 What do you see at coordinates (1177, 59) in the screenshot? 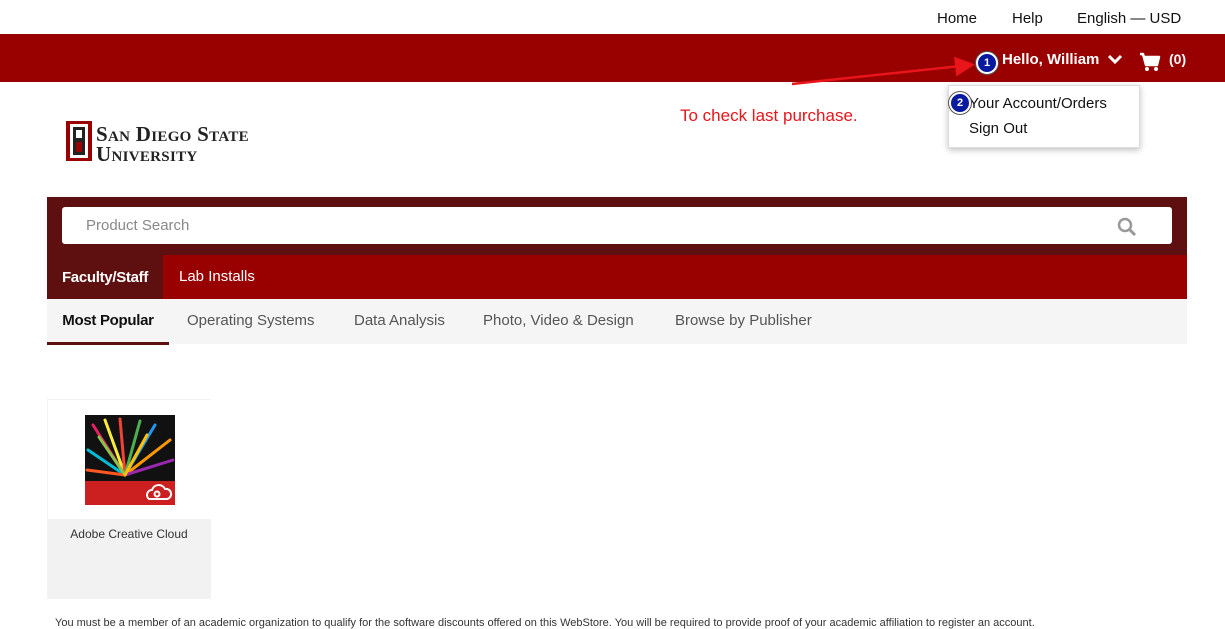
I see `cart-count: (0)` at bounding box center [1177, 59].